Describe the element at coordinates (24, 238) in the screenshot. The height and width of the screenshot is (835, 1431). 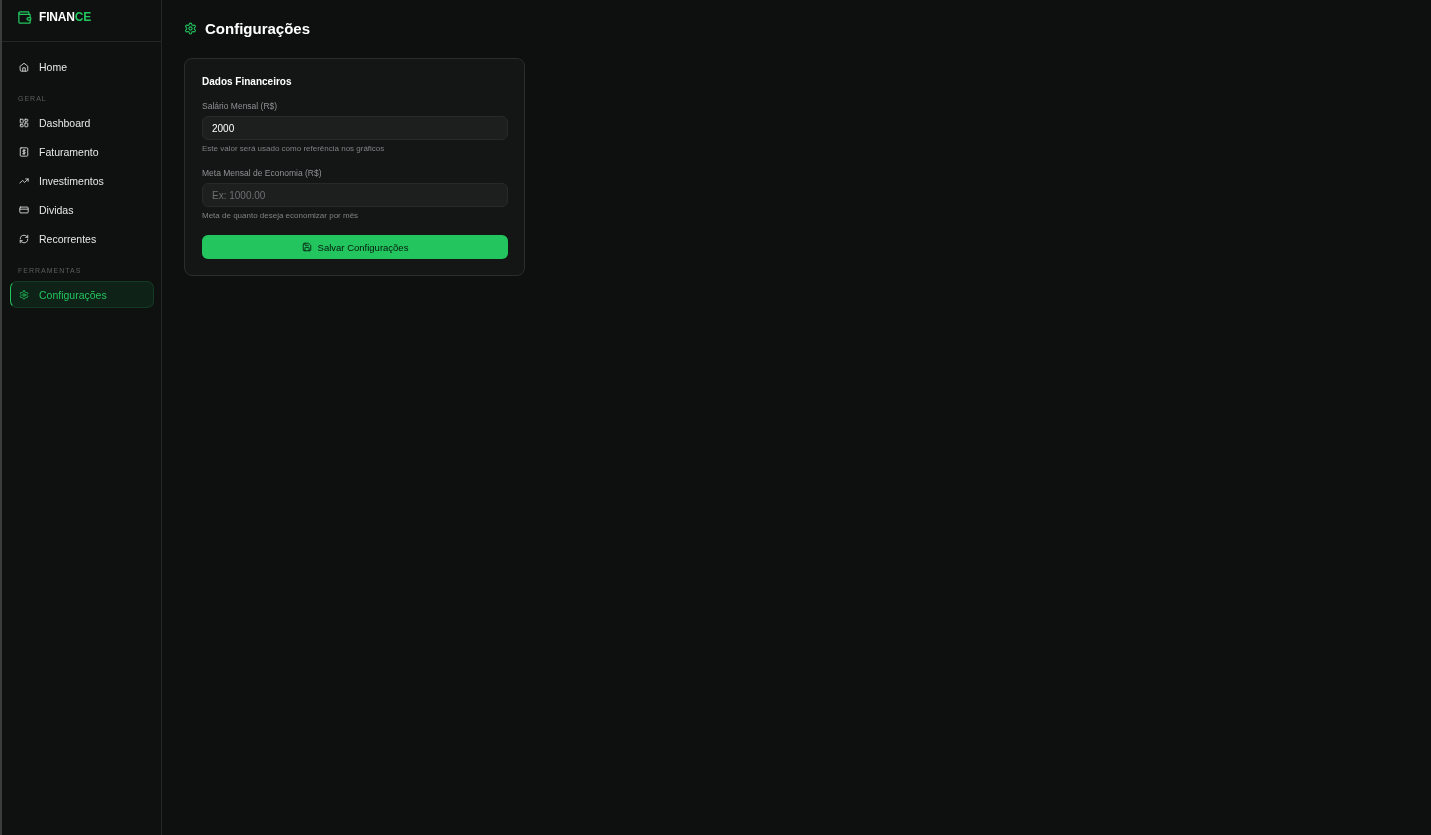
I see `refresh-icon` at that location.